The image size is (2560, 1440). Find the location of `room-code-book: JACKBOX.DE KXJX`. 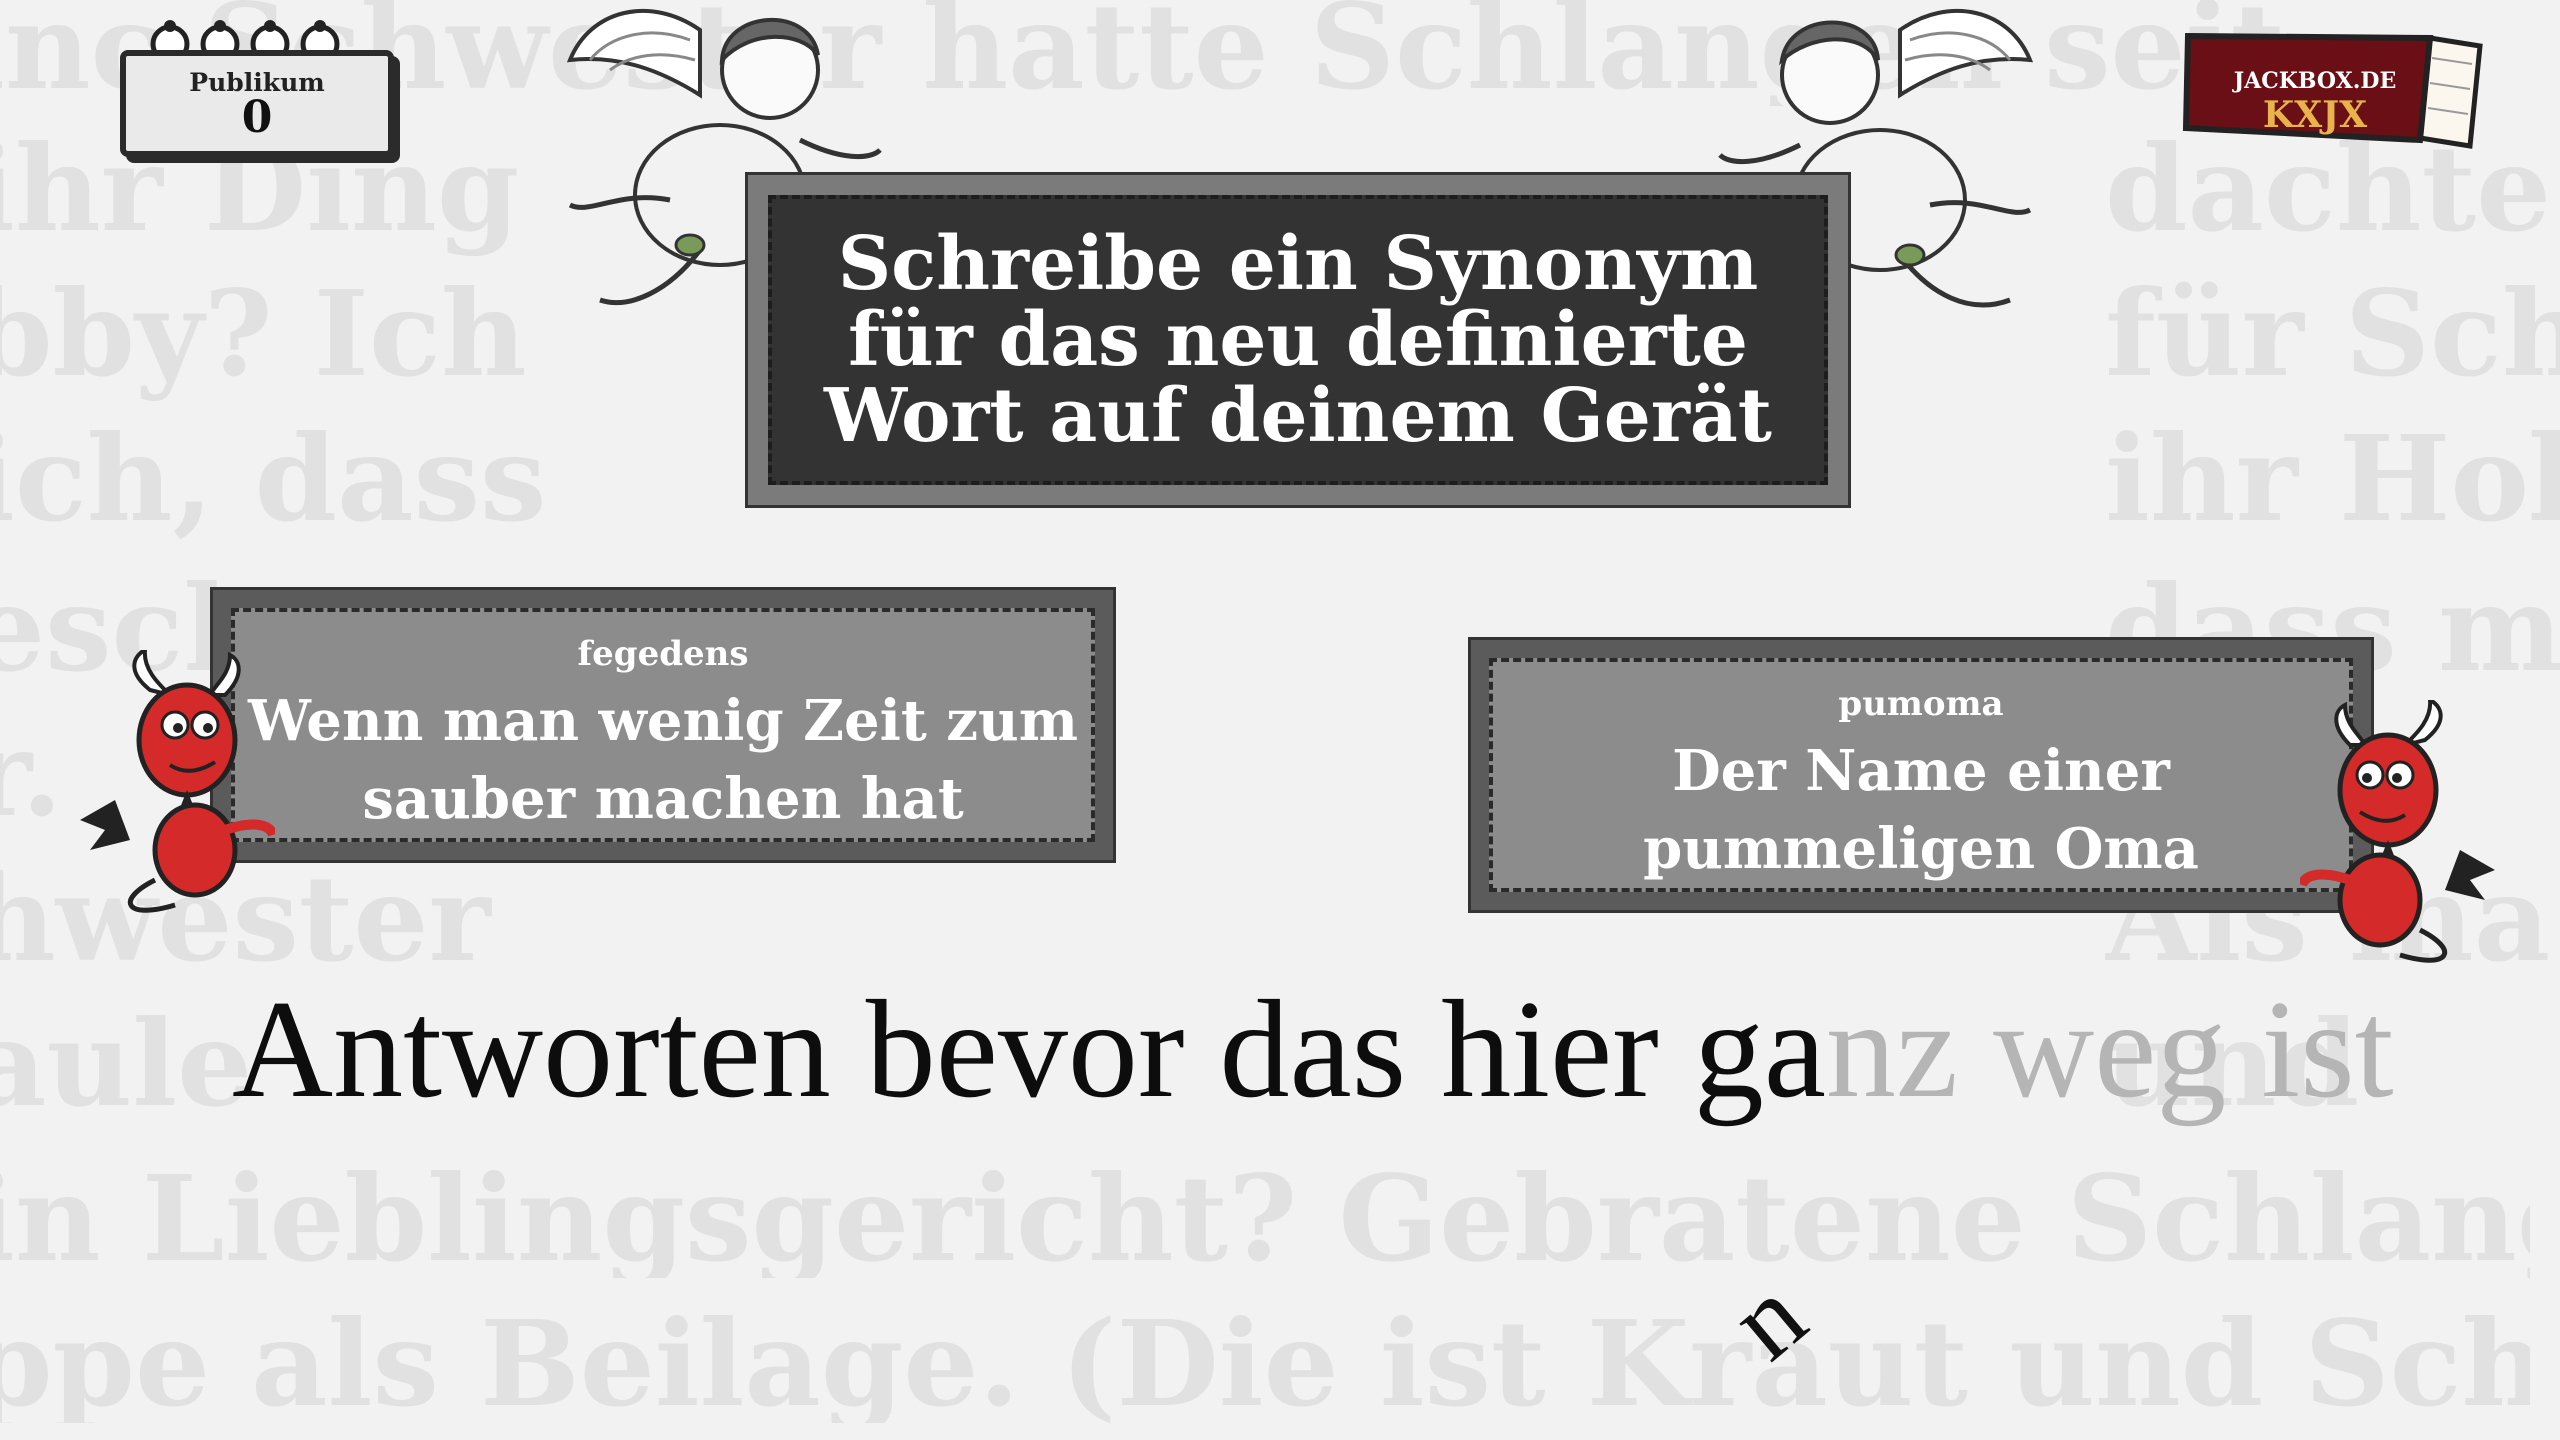

room-code-book: JACKBOX.DE KXJX is located at coordinates (2335, 93).